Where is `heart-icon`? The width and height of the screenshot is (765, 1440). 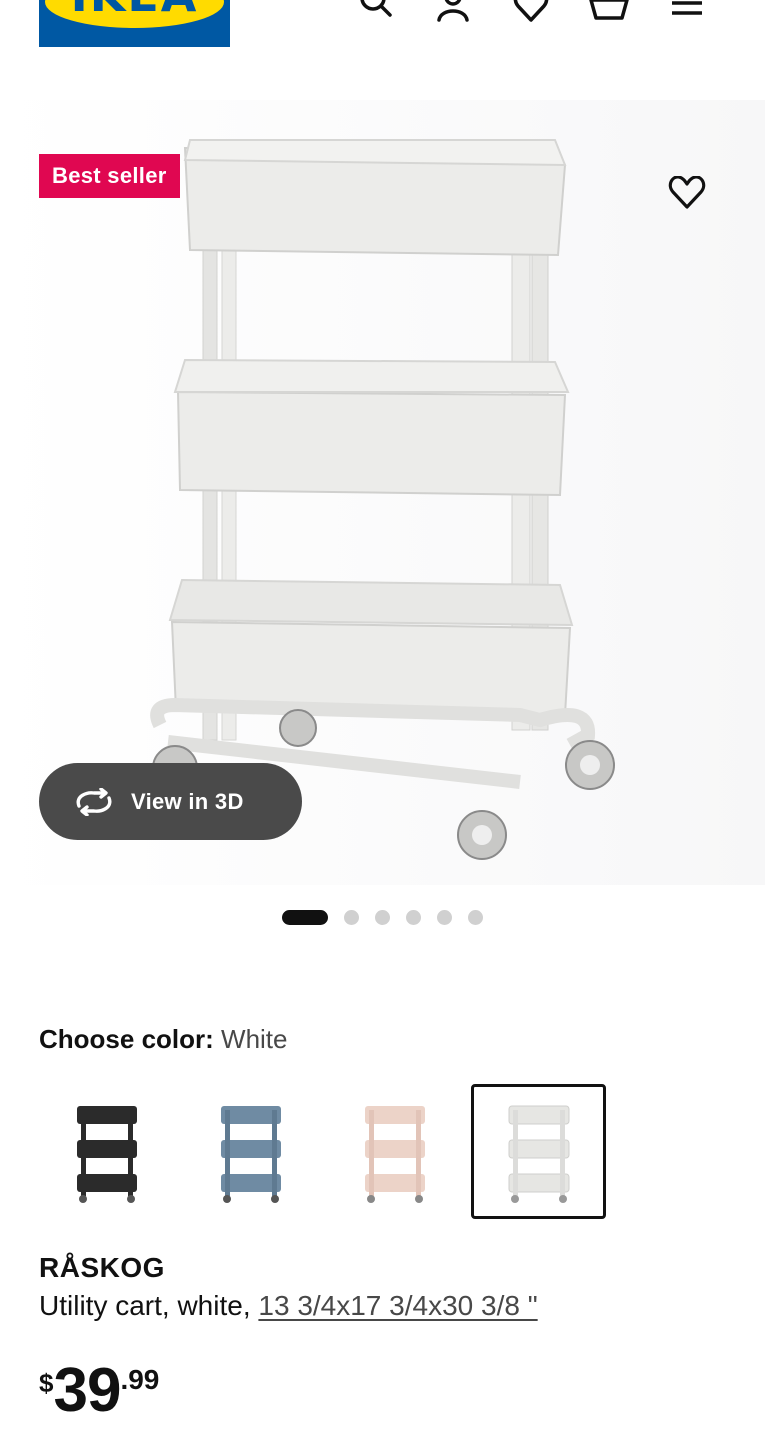 heart-icon is located at coordinates (687, 192).